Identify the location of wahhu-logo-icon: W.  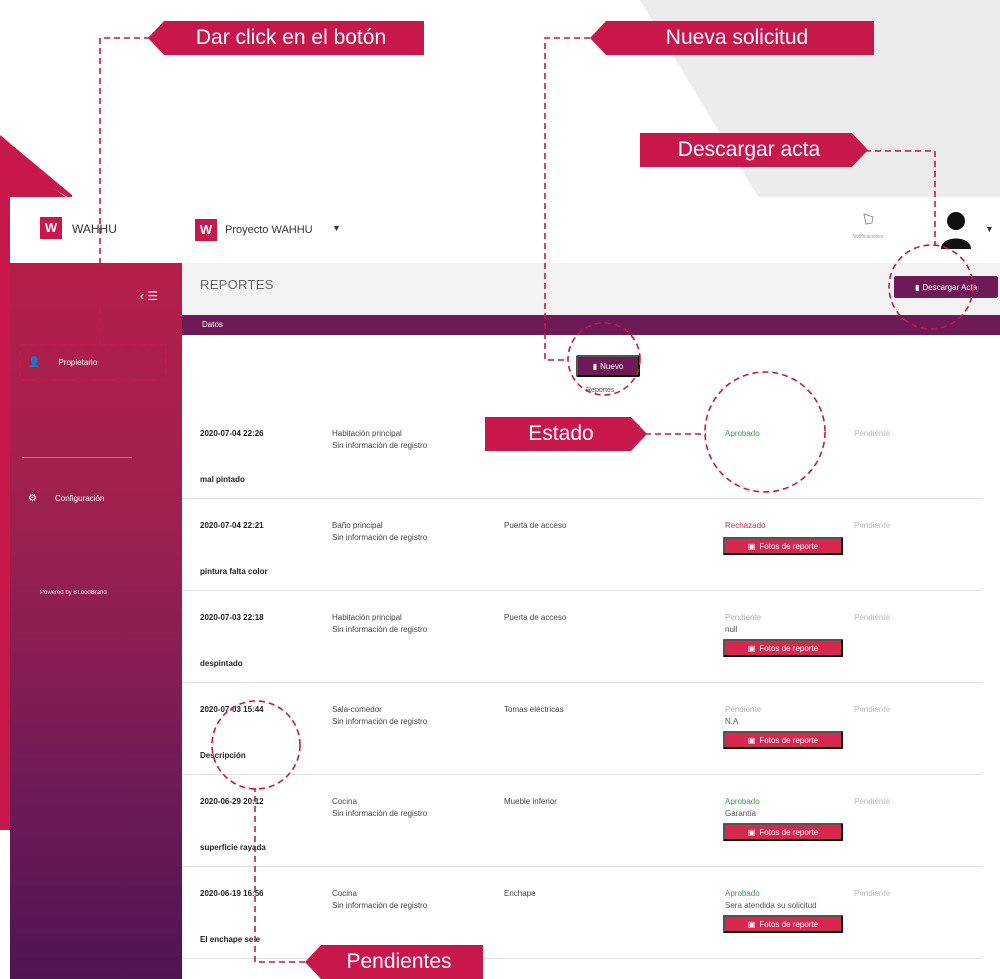
(51, 228).